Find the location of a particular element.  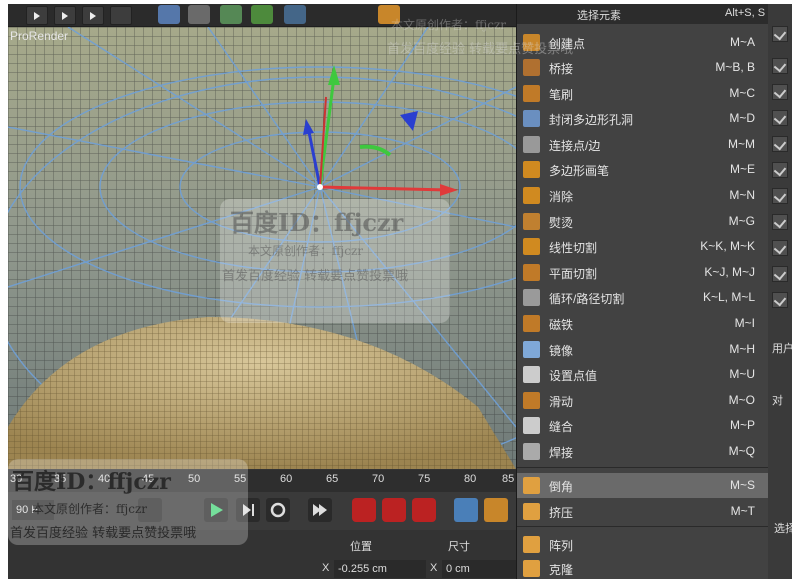

record-key-icon is located at coordinates (364, 510).